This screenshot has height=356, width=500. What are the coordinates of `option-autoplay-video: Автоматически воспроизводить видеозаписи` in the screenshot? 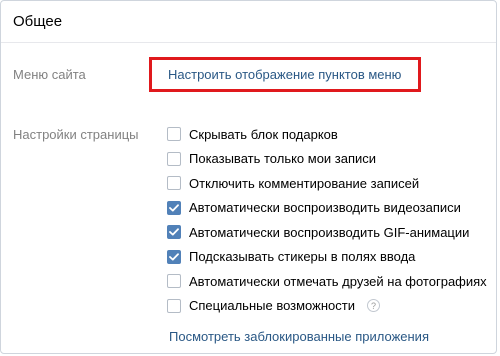 It's located at (327, 208).